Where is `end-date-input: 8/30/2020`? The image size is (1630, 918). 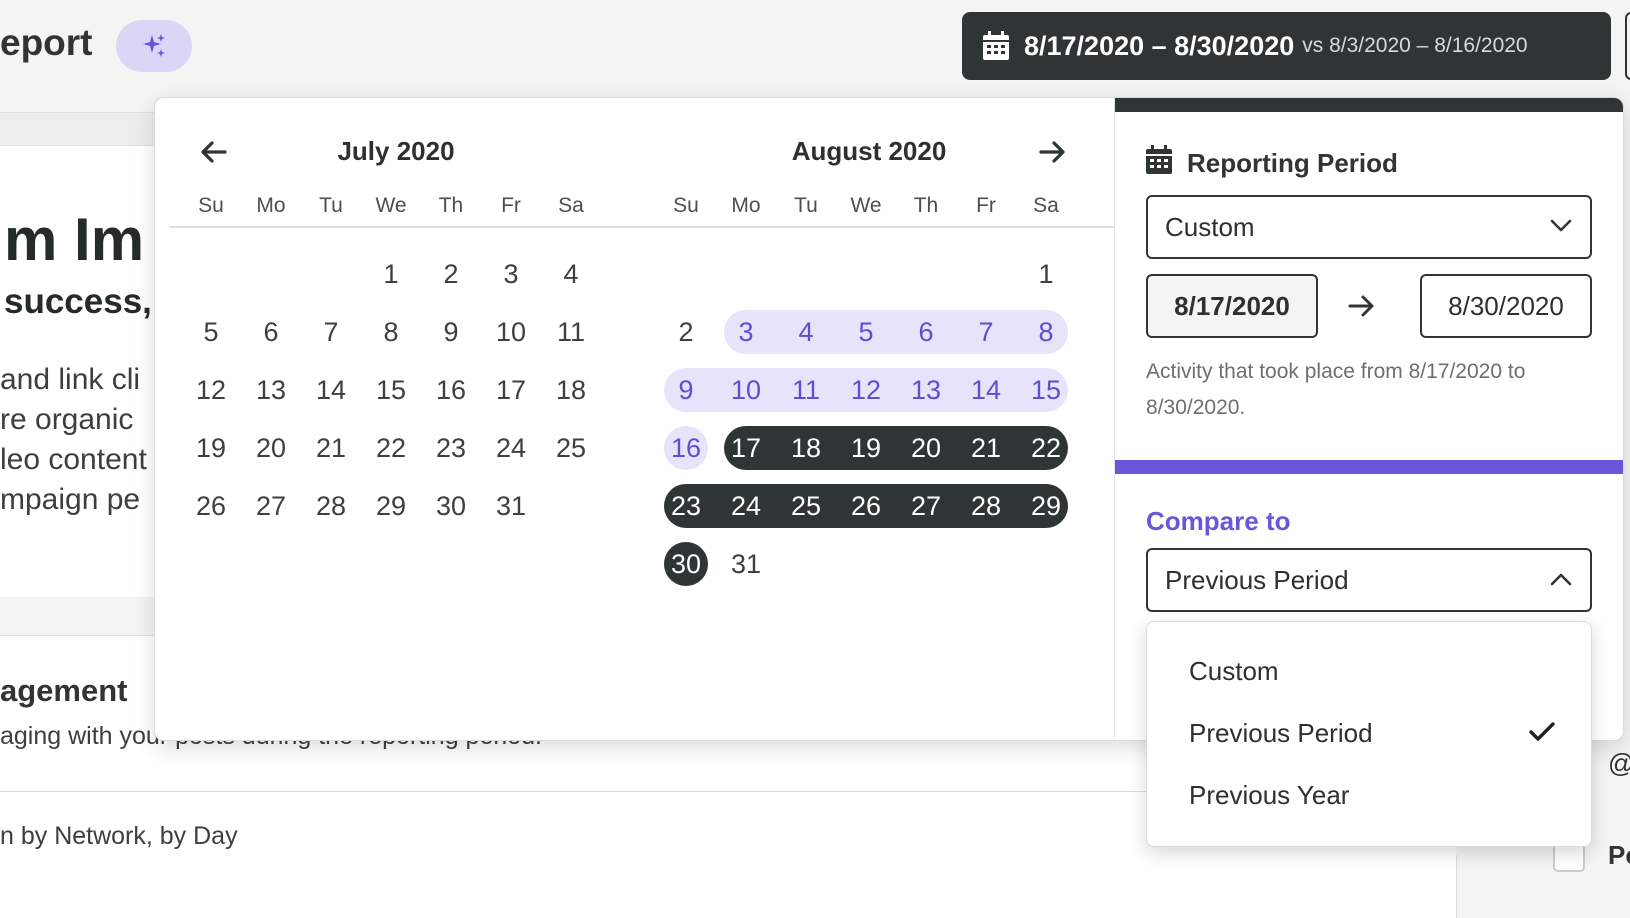 end-date-input: 8/30/2020 is located at coordinates (1506, 306).